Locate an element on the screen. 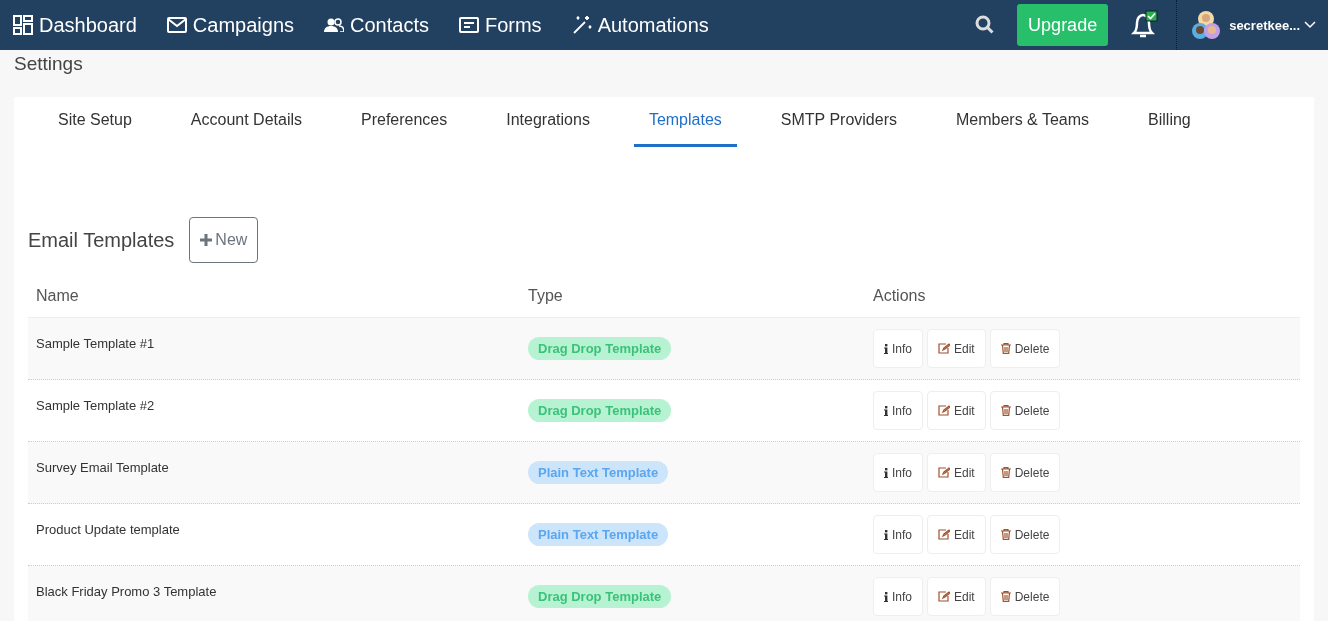  section-title: Email Templates is located at coordinates (101, 240).